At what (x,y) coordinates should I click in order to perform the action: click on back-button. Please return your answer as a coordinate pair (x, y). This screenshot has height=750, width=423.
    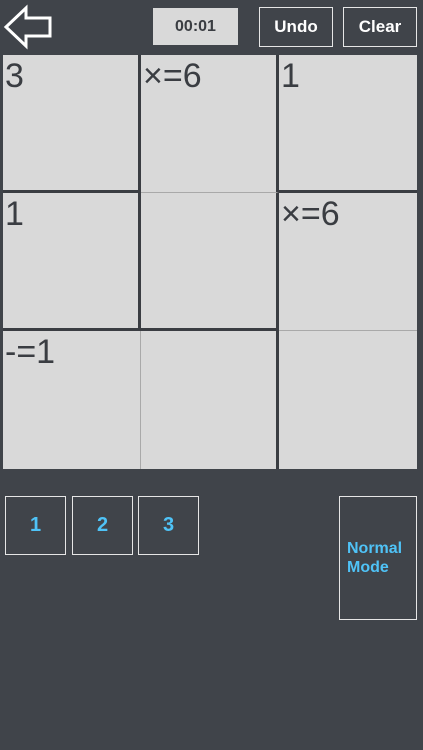
    Looking at the image, I should click on (28, 27).